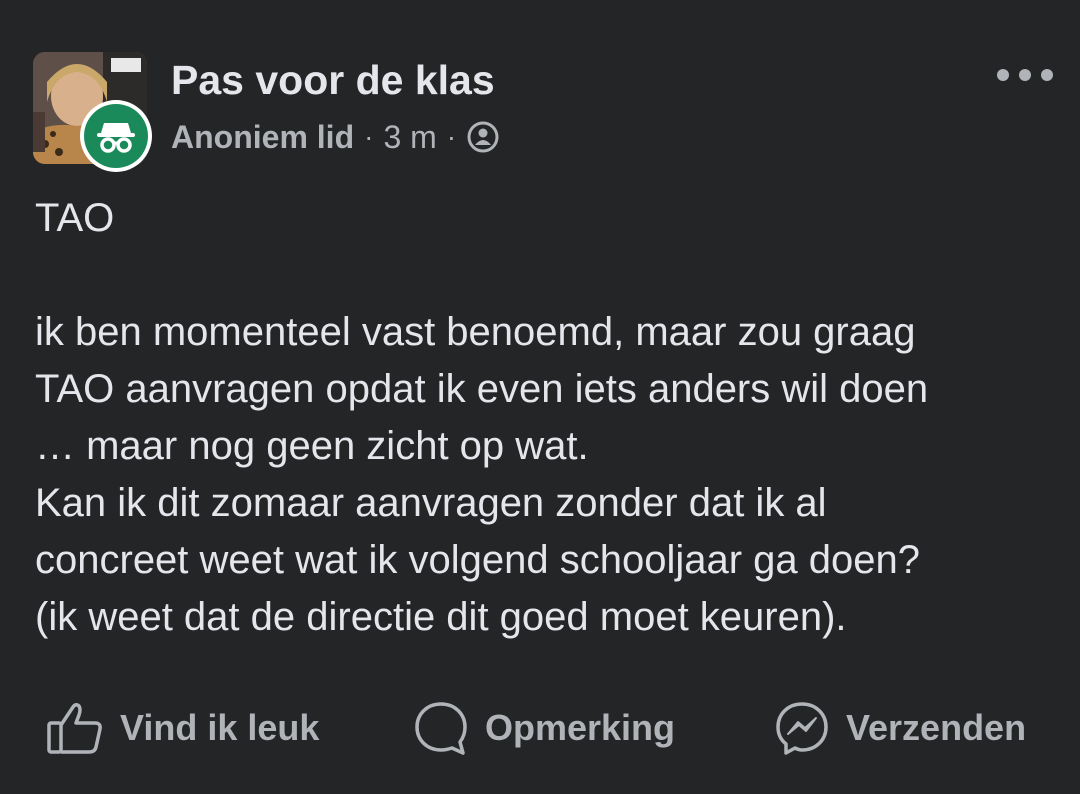 The height and width of the screenshot is (794, 1080). Describe the element at coordinates (580, 727) in the screenshot. I see `comment-label: Opmerking` at that location.